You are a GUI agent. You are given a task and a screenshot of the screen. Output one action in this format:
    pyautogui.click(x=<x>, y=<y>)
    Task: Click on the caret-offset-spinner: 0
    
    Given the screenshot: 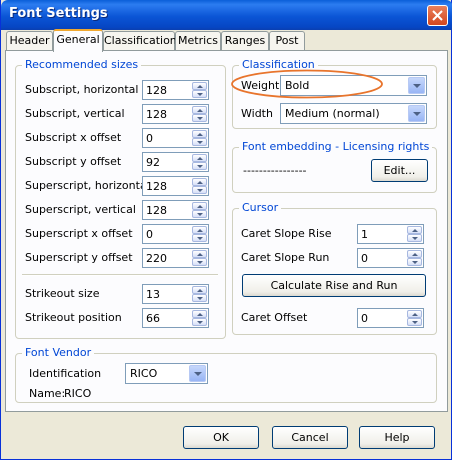 What is the action you would take?
    pyautogui.click(x=390, y=318)
    